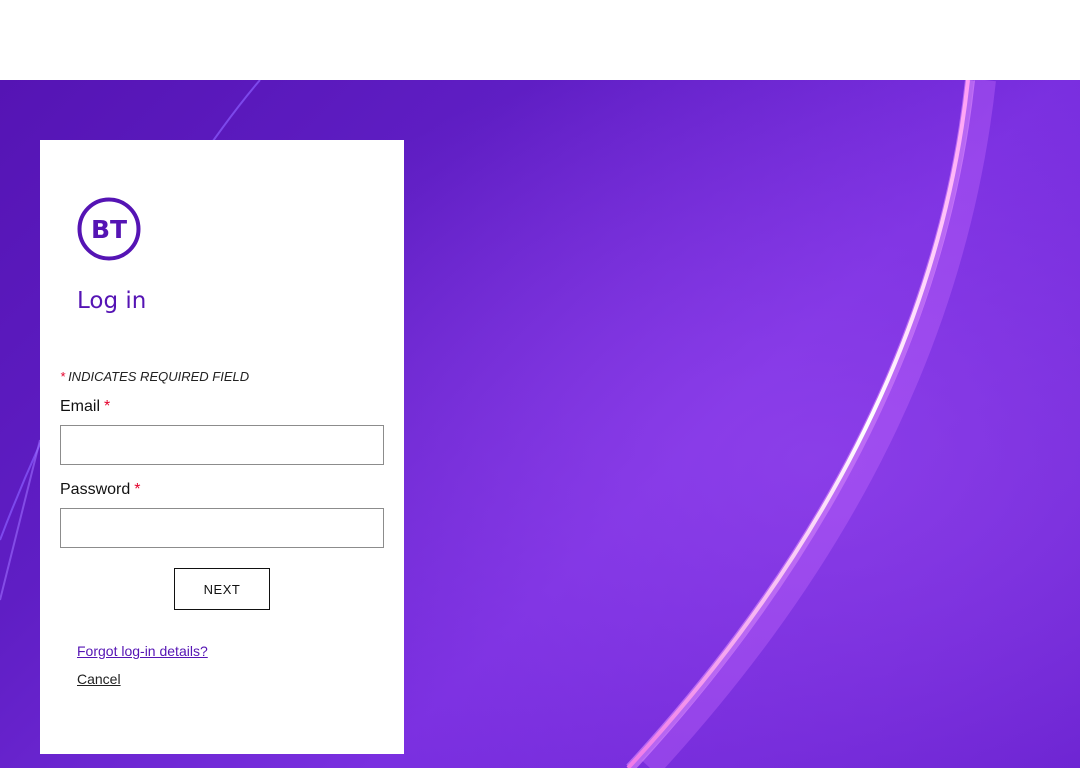  I want to click on cancel-link: Cancel, so click(99, 679).